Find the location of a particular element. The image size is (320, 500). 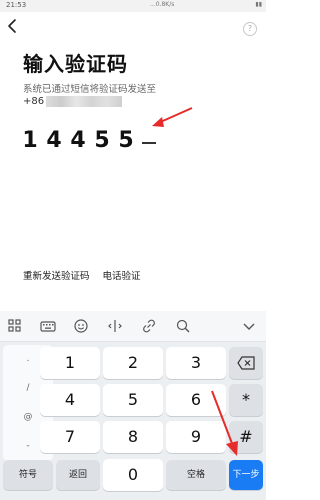

sms-sent-hint: 系统已通过短信将验证码发送至 is located at coordinates (90, 89).